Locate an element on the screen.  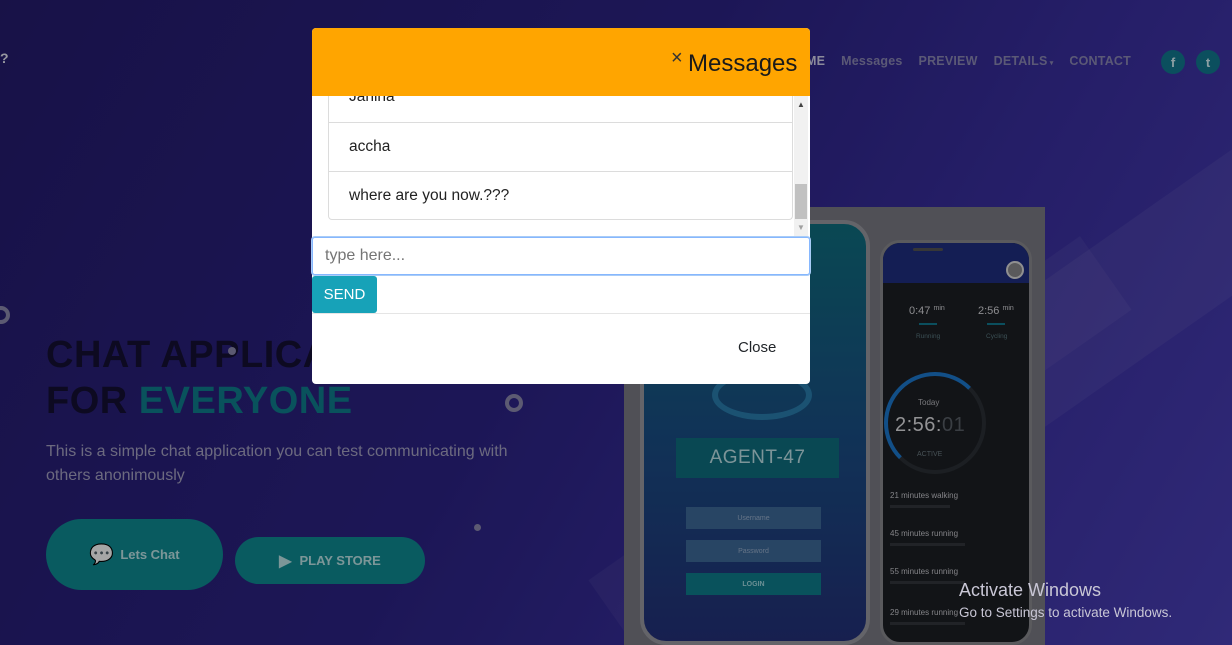
scroll-thumb is located at coordinates (801, 201).